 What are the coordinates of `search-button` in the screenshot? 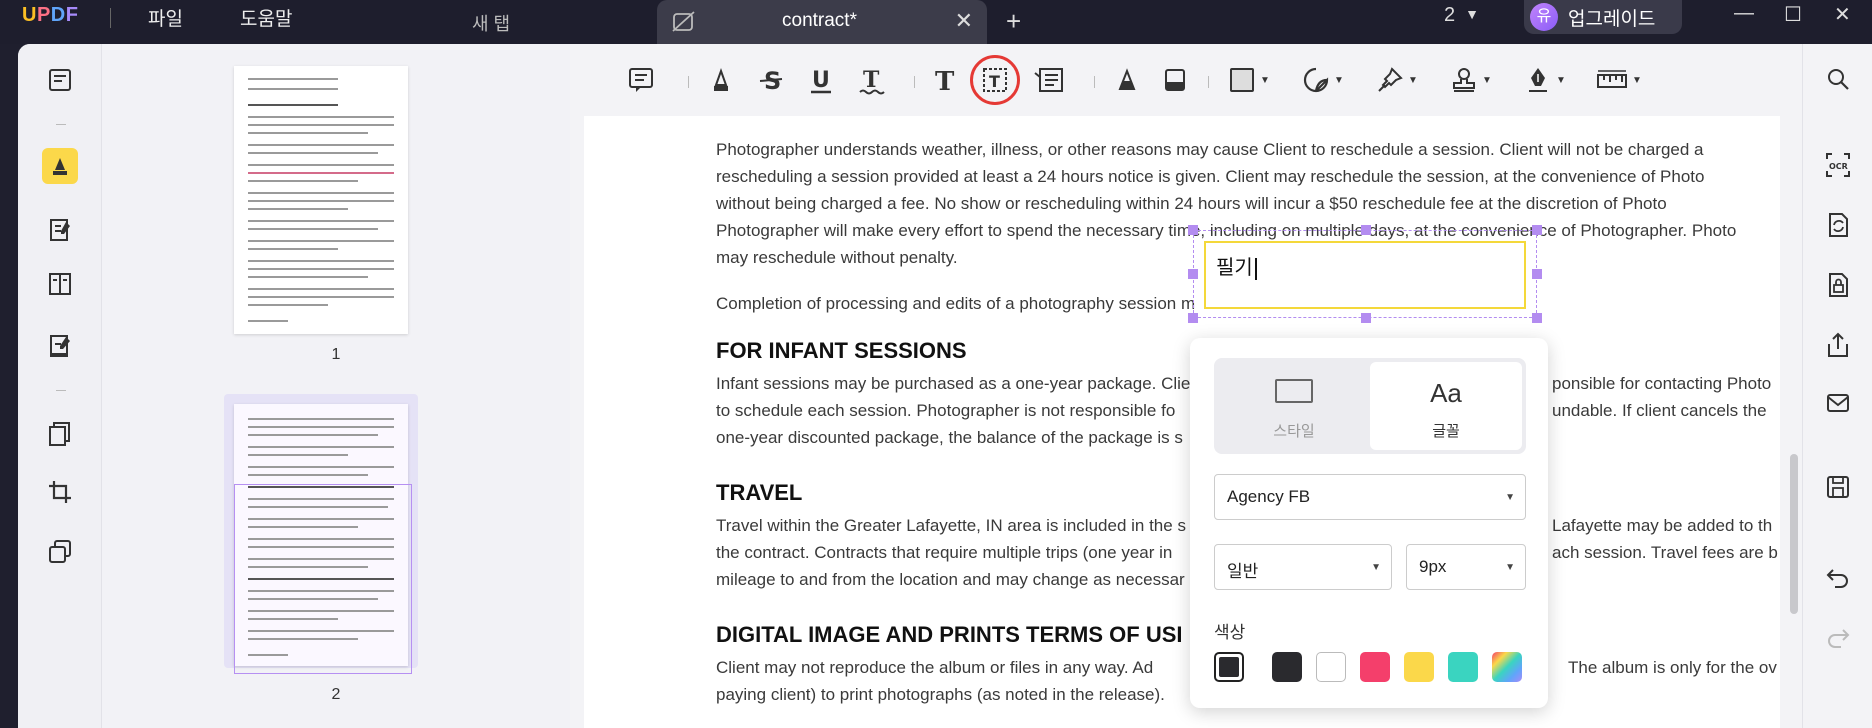 It's located at (1838, 79).